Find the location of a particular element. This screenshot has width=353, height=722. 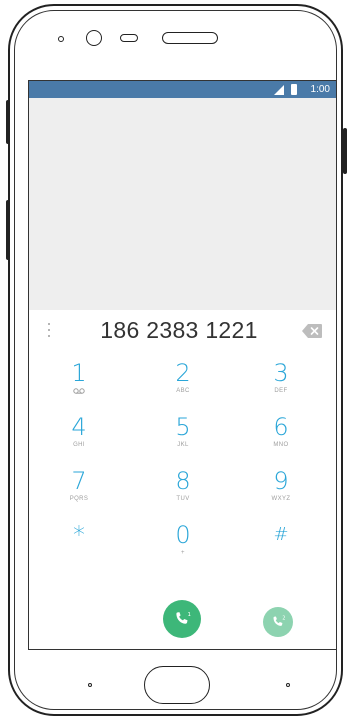

side-button is located at coordinates (8, 230).